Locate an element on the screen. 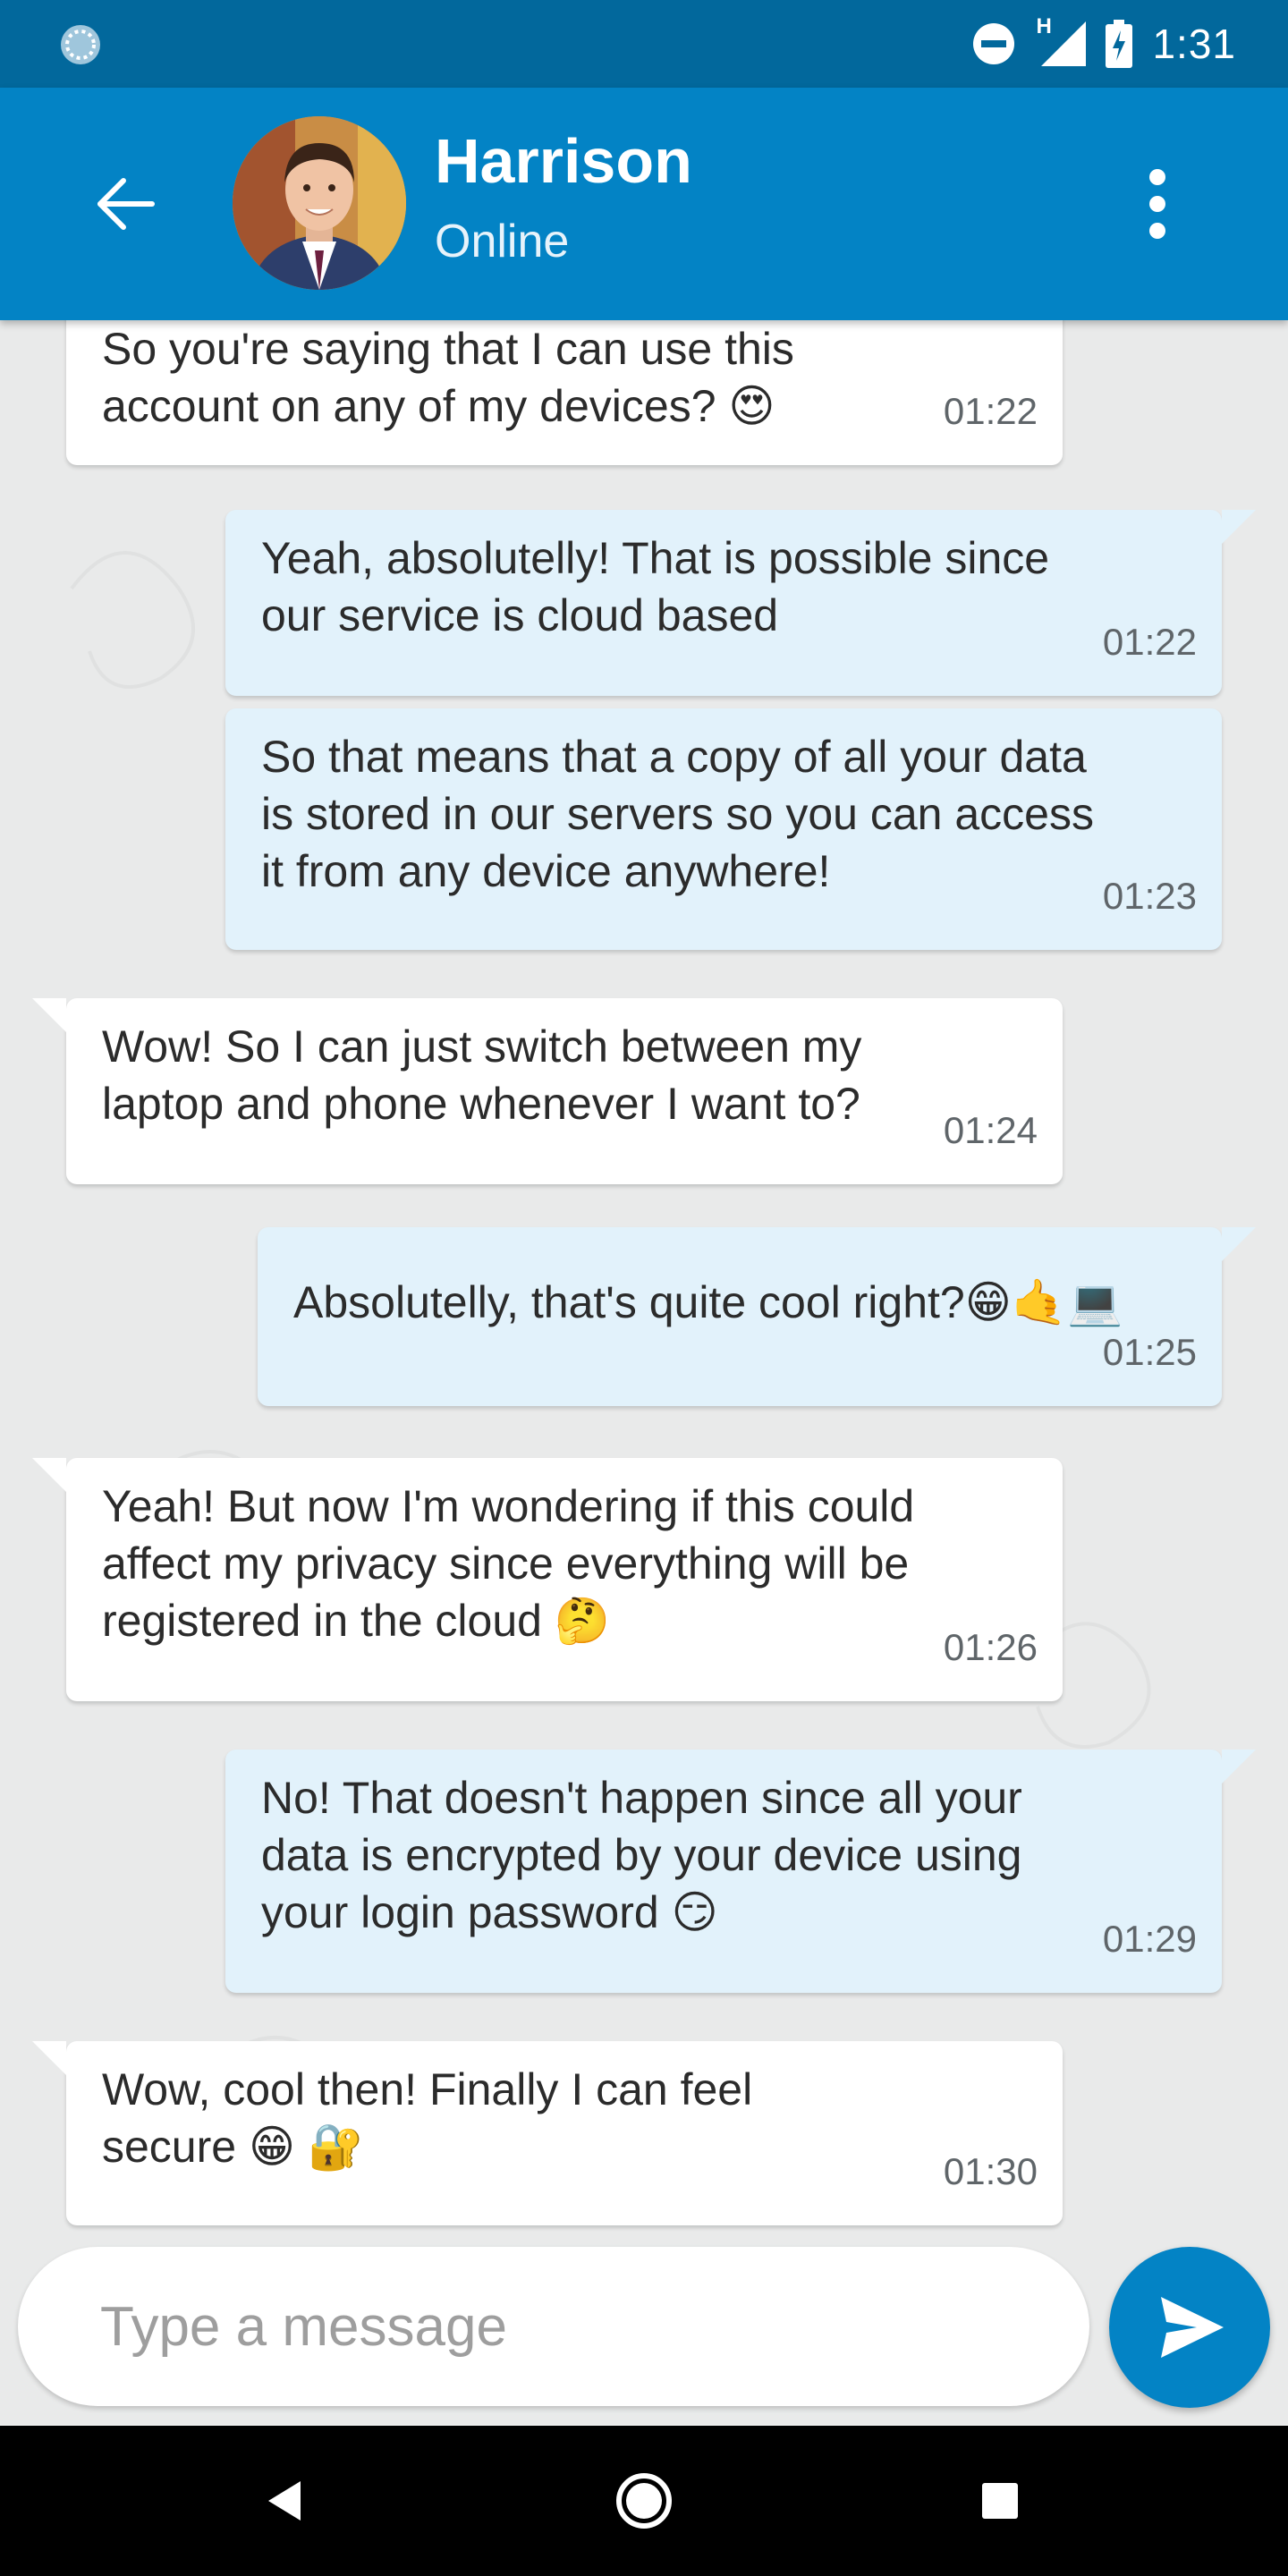  message-time: 01:30 is located at coordinates (990, 2171).